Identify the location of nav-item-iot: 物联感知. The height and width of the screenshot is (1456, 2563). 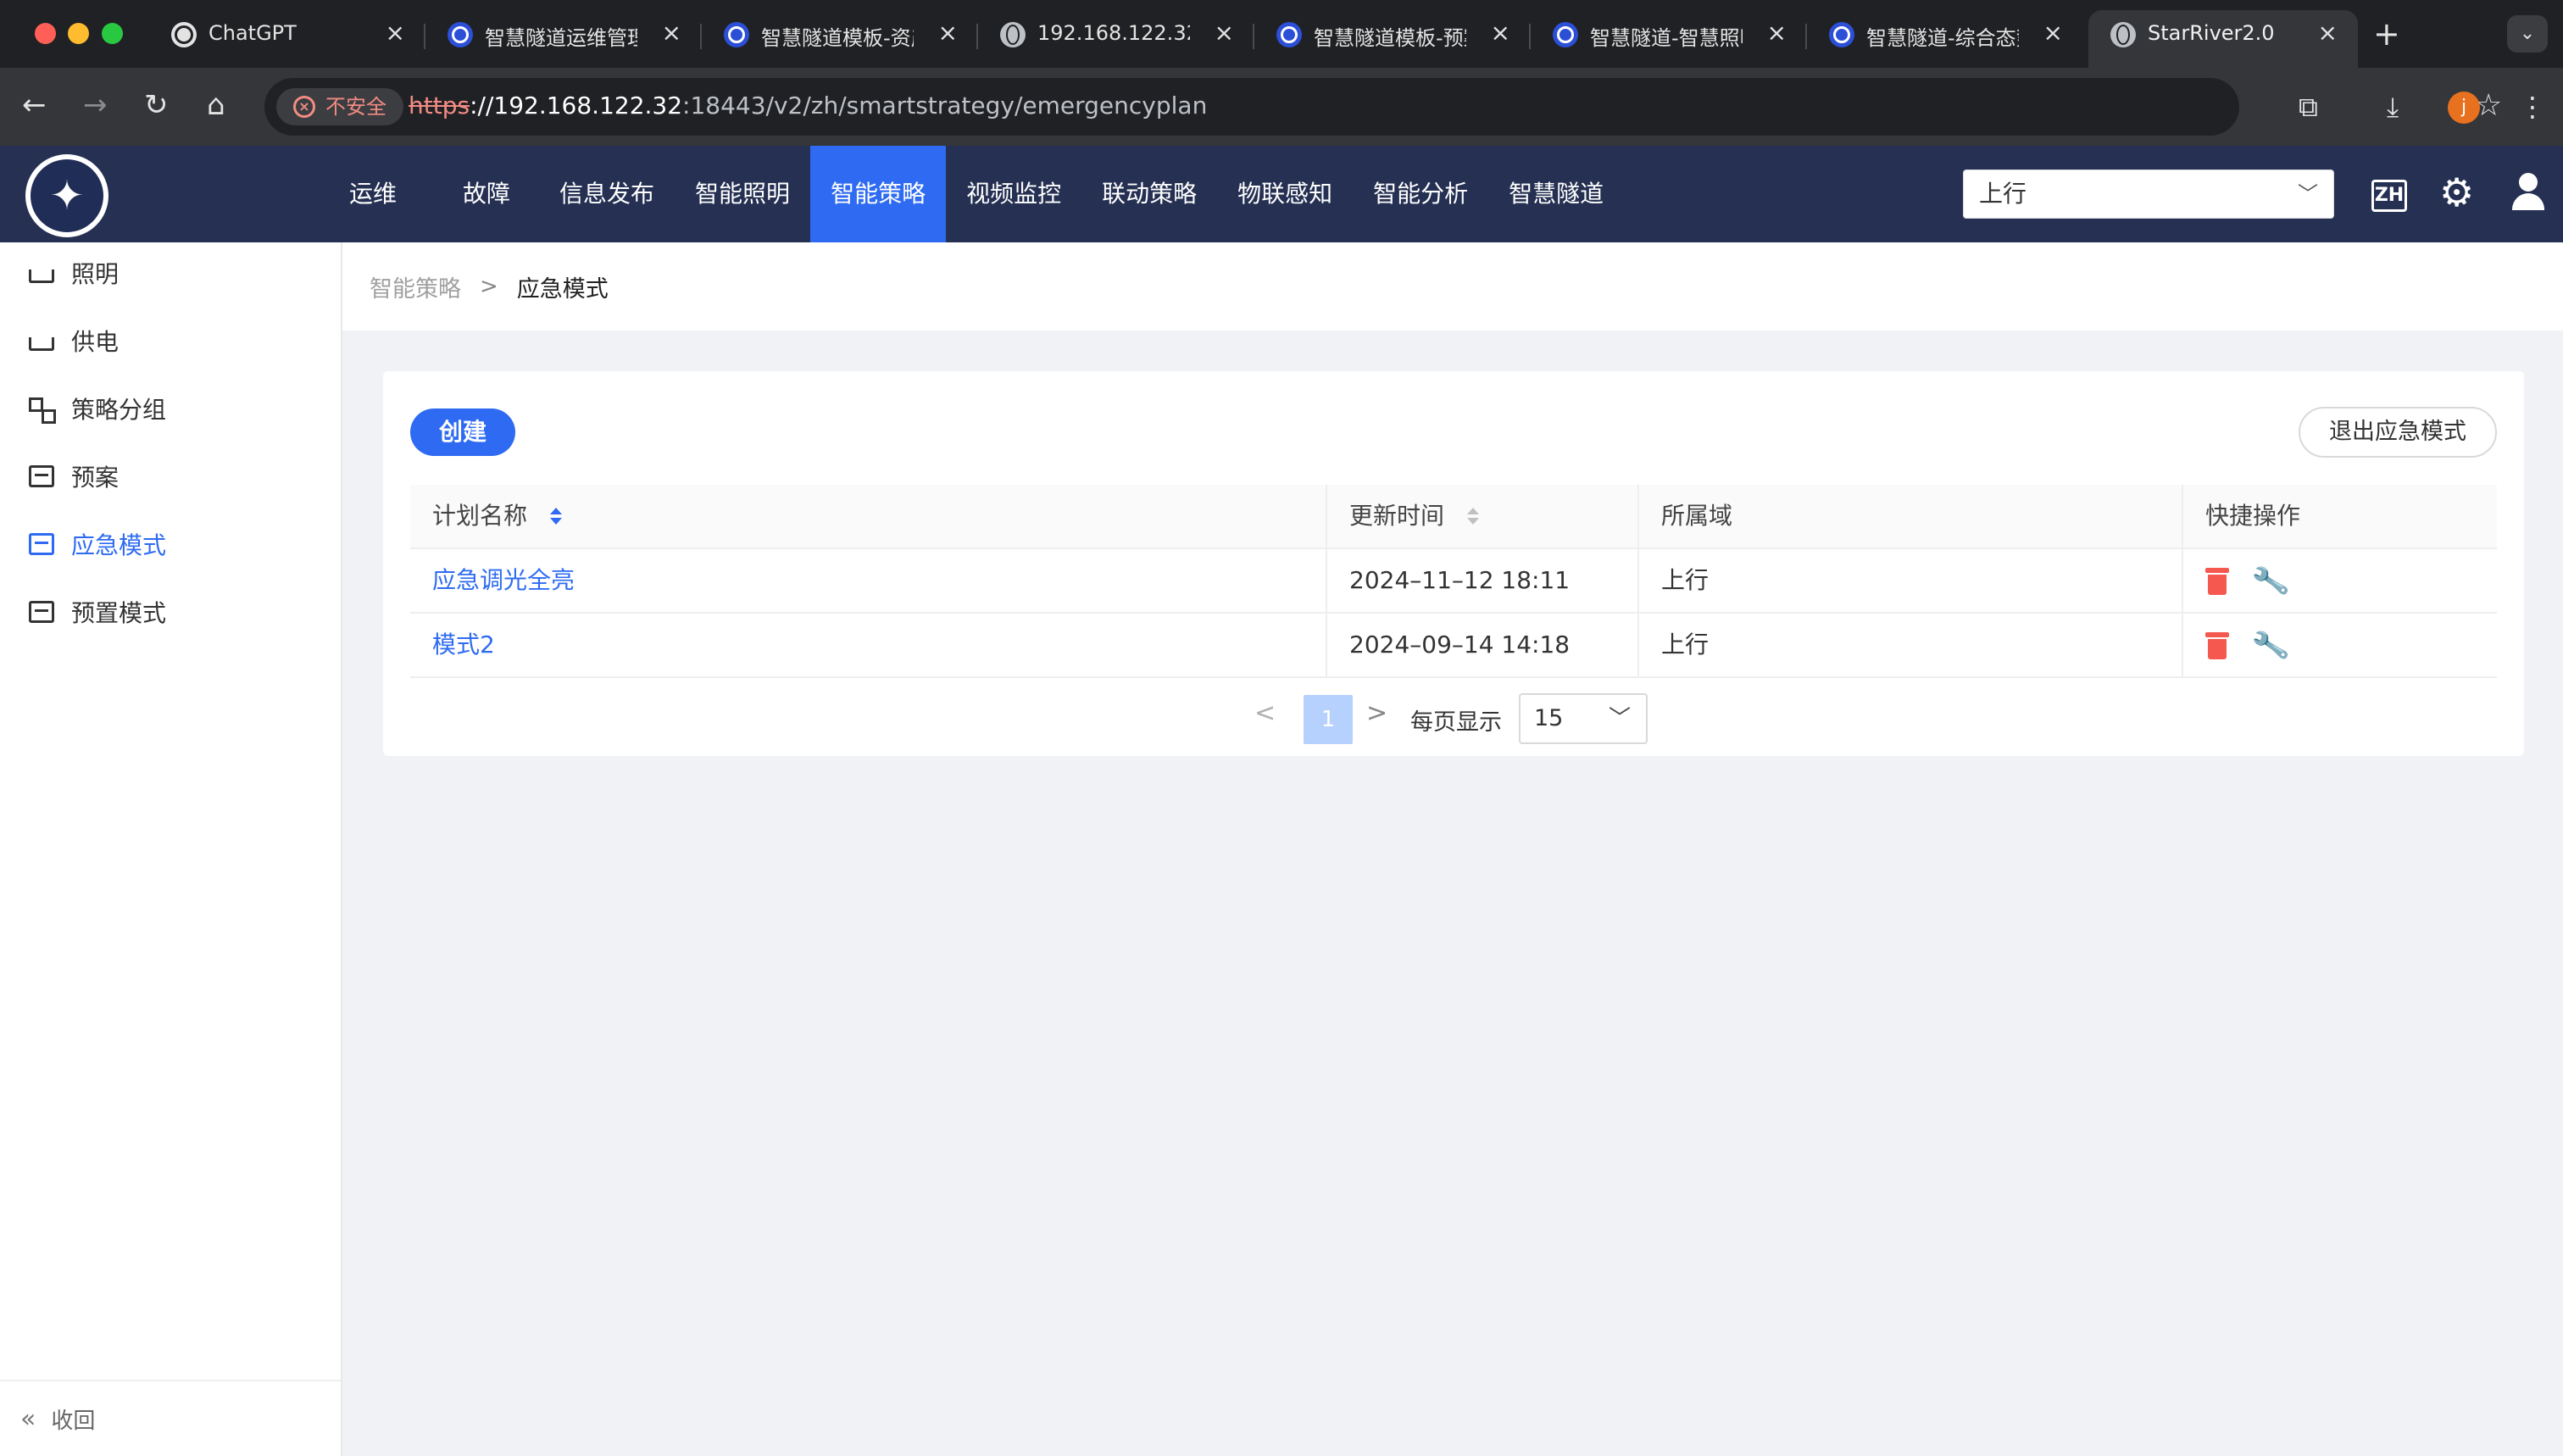
(1285, 194).